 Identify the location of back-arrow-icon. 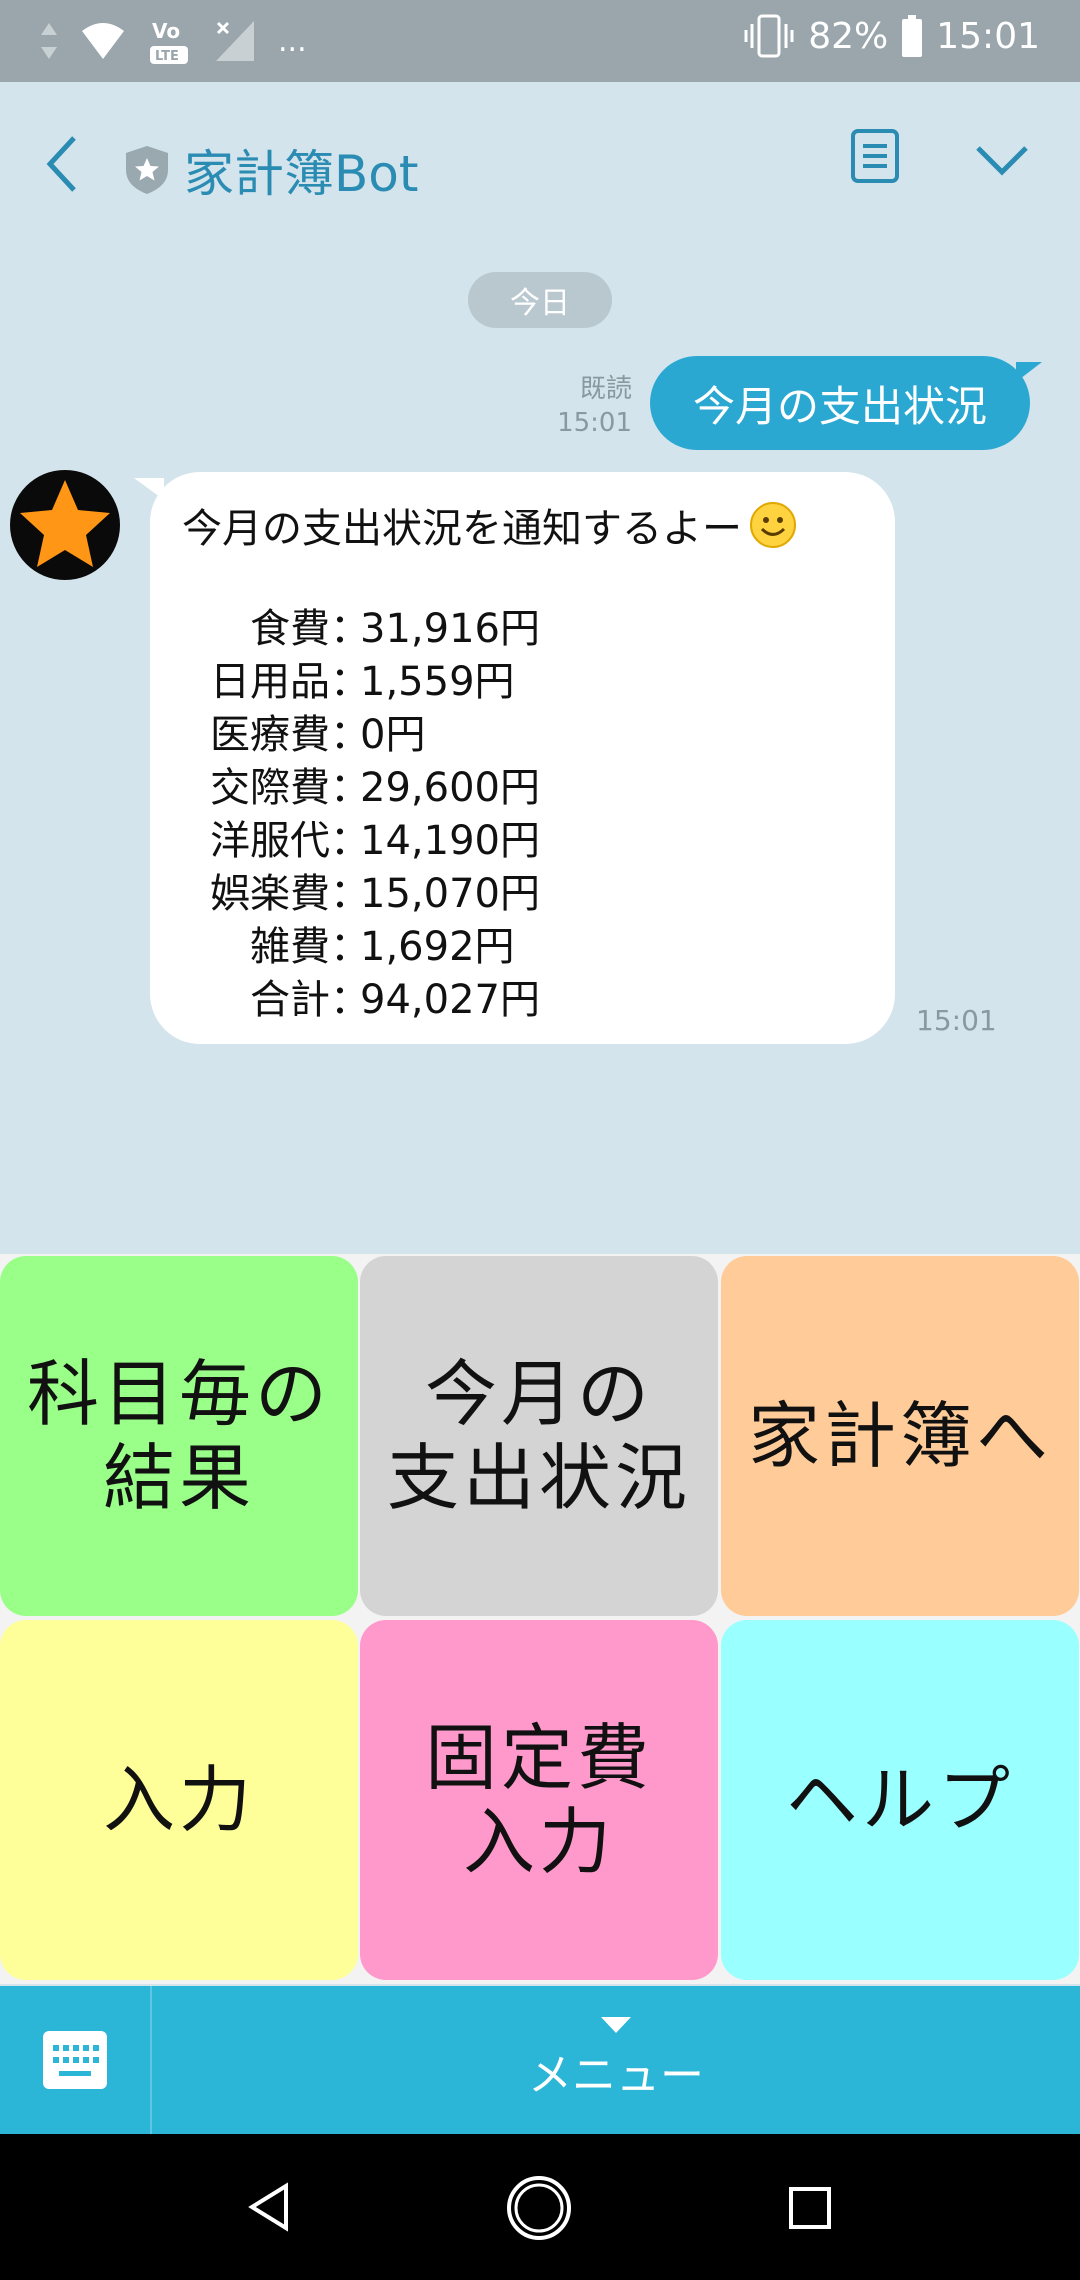
(62, 164).